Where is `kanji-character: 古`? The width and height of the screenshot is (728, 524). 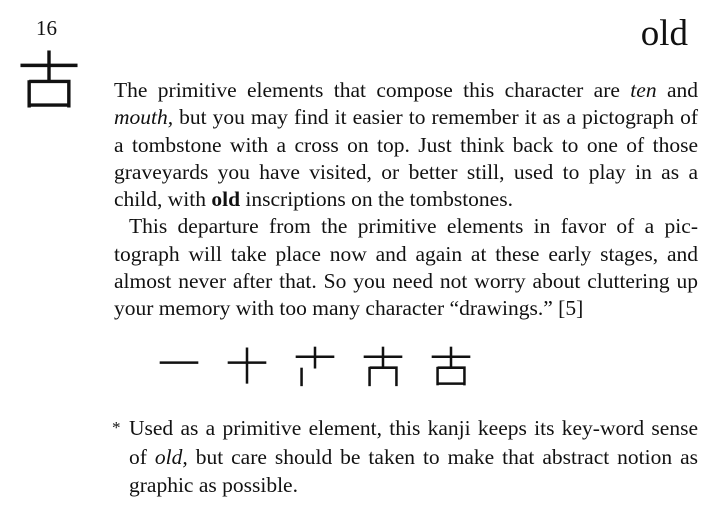
kanji-character: 古 is located at coordinates (49, 79).